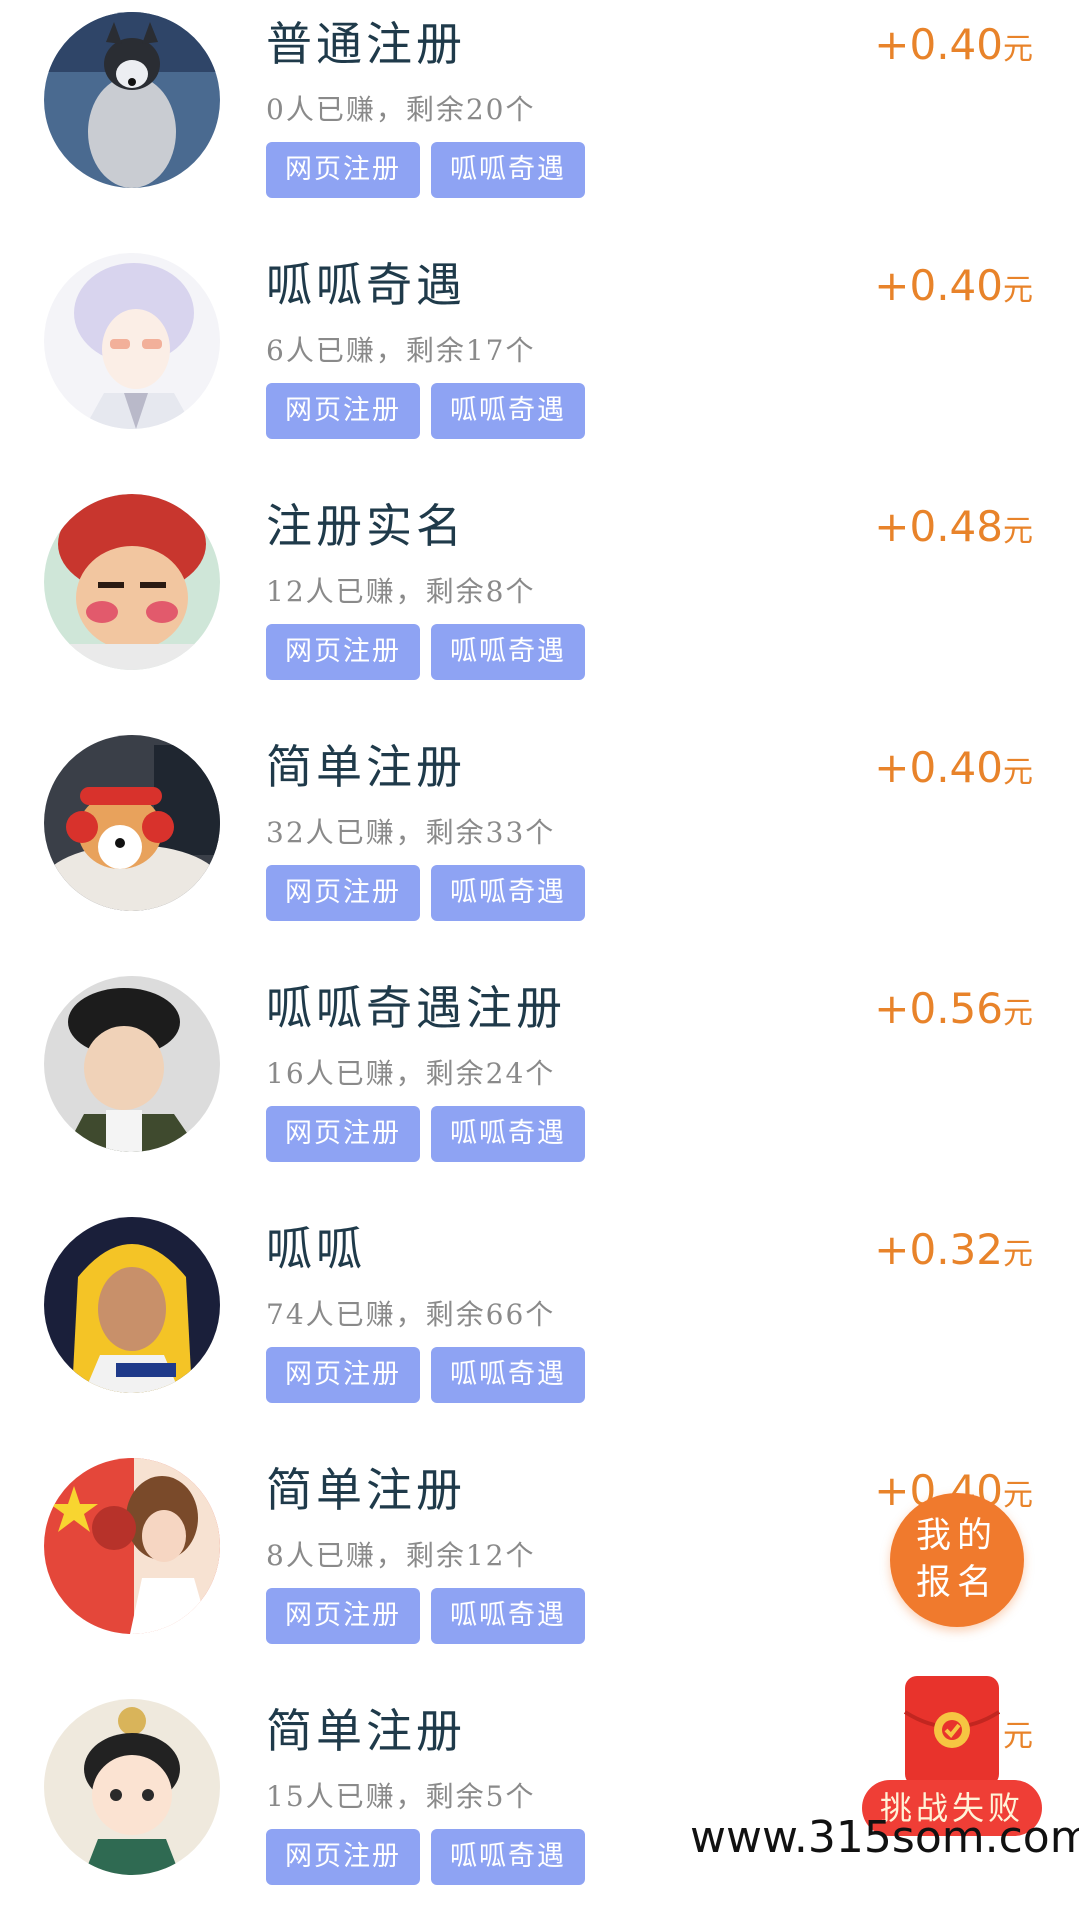 This screenshot has height=1927, width=1079. What do you see at coordinates (366, 526) in the screenshot?
I see `task-title: 注册实名` at bounding box center [366, 526].